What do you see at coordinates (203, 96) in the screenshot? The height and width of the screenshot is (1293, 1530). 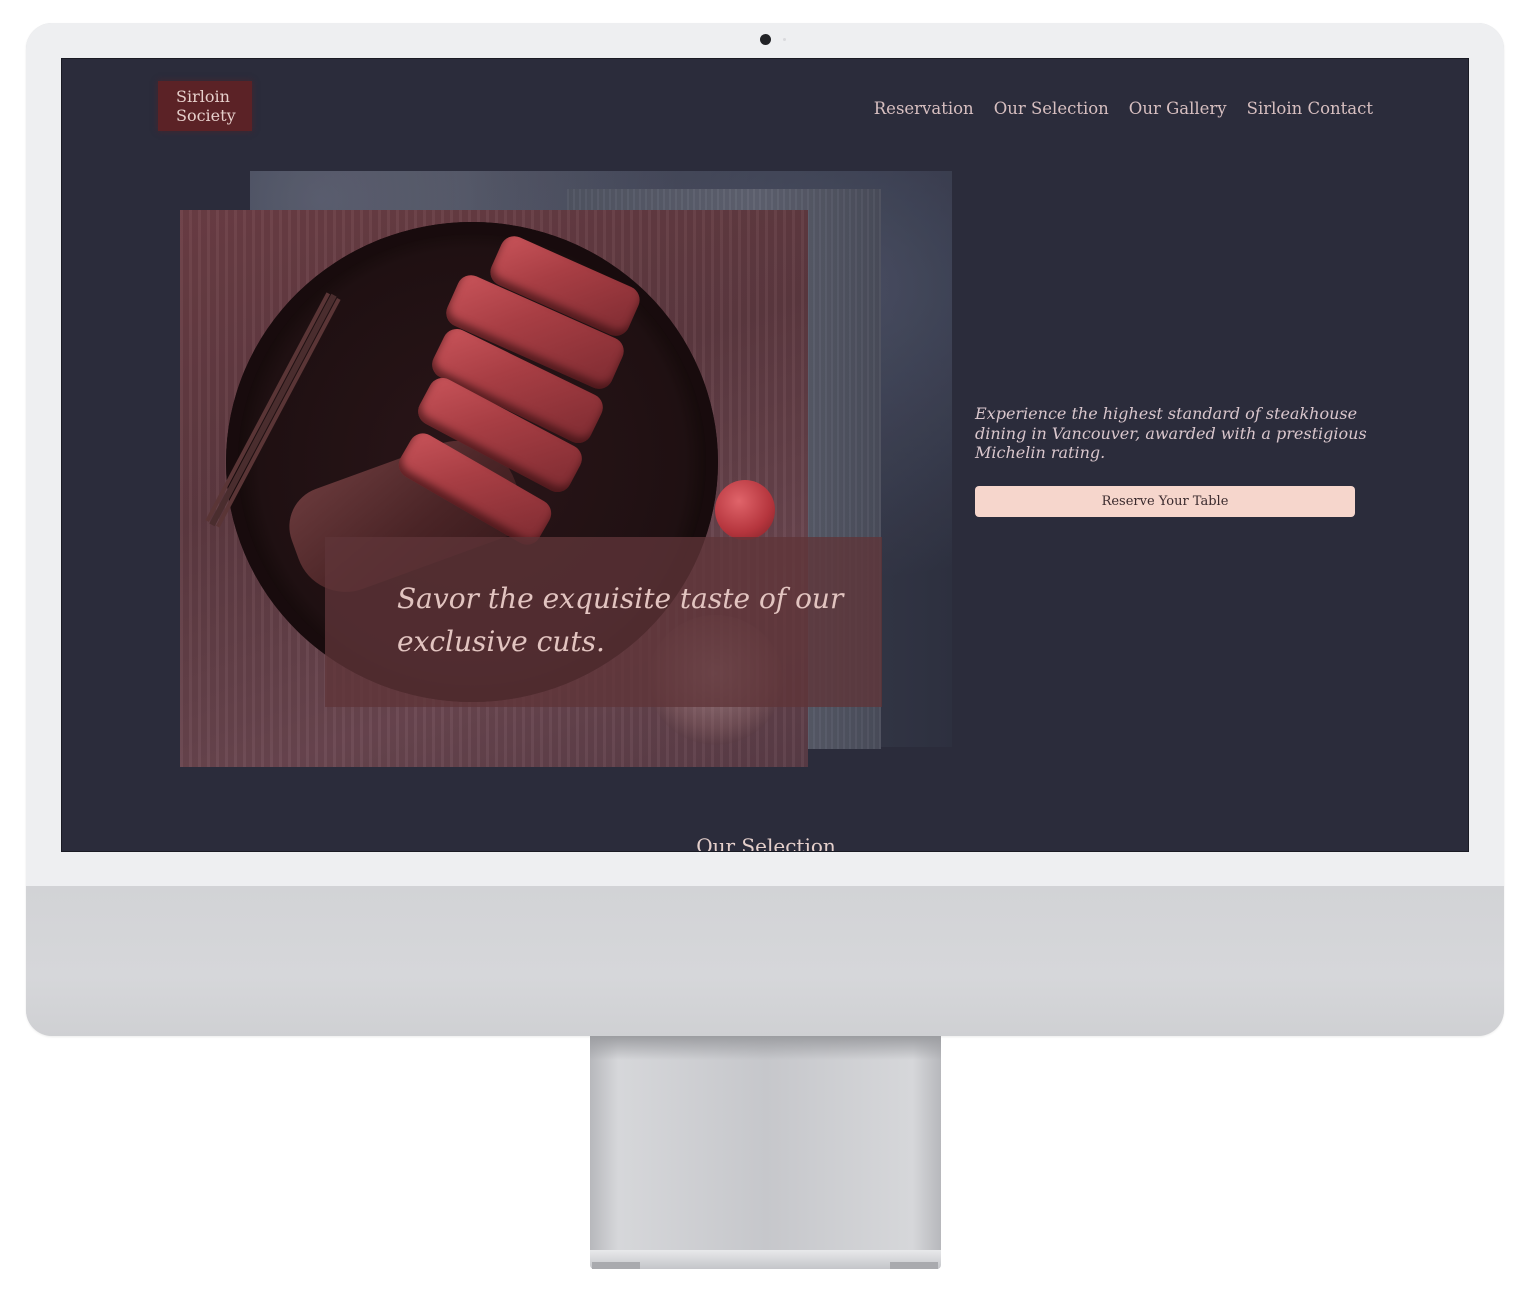 I see `logo-line-1: Sirloin` at bounding box center [203, 96].